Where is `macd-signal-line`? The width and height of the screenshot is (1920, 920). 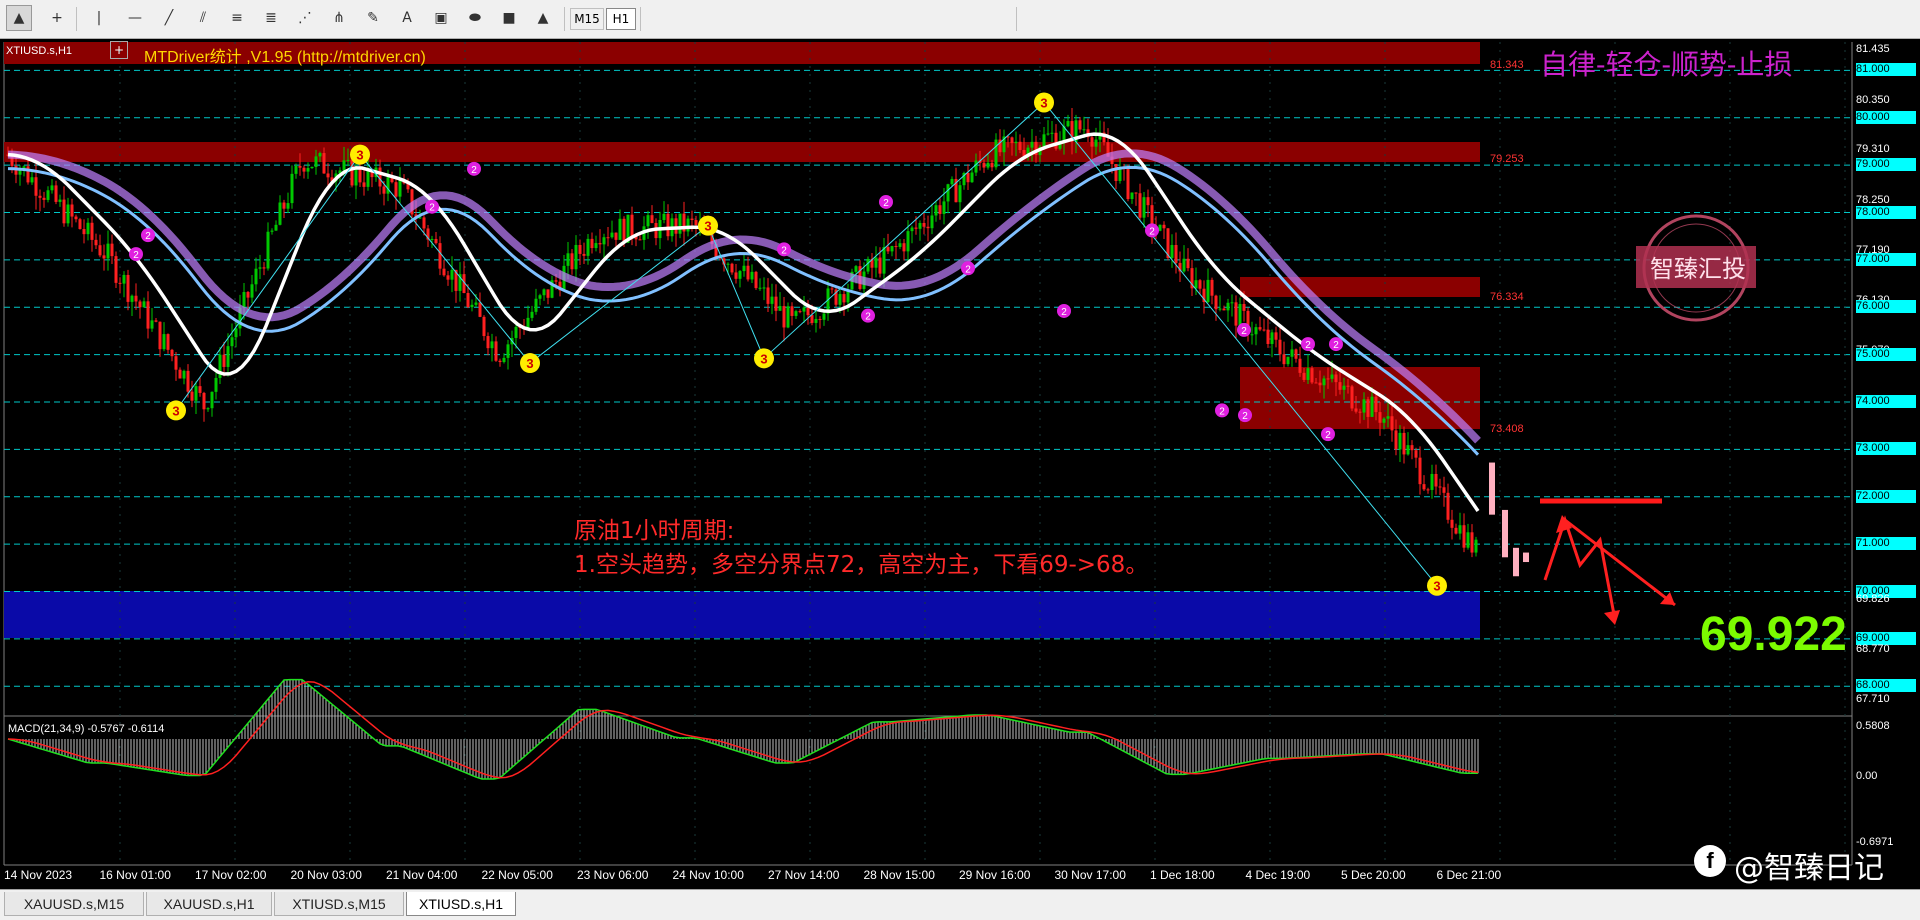 macd-signal-line is located at coordinates (743, 729).